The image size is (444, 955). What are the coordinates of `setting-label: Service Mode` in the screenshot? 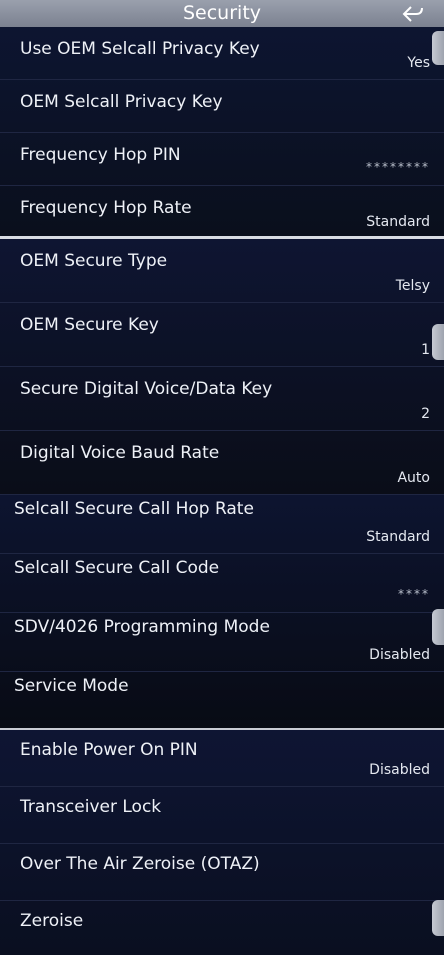 It's located at (71, 686).